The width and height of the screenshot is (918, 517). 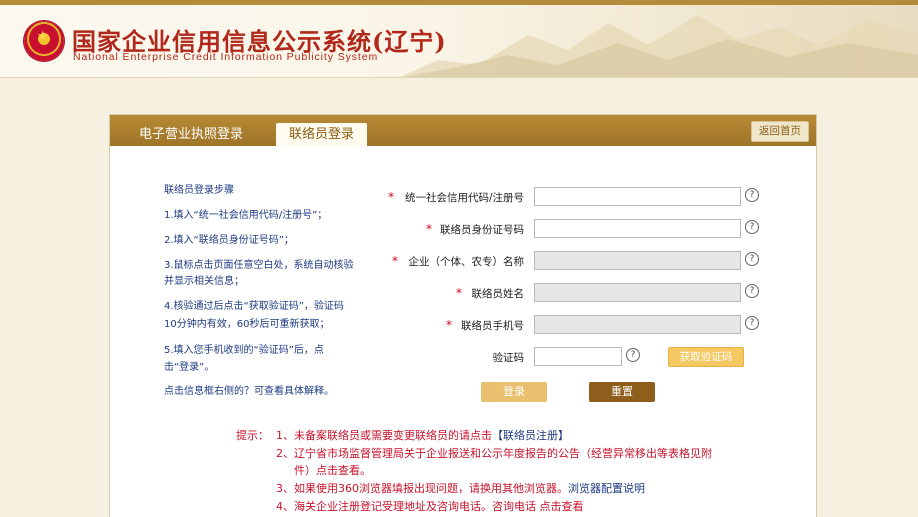 I want to click on liaison-phone-input, so click(x=637, y=324).